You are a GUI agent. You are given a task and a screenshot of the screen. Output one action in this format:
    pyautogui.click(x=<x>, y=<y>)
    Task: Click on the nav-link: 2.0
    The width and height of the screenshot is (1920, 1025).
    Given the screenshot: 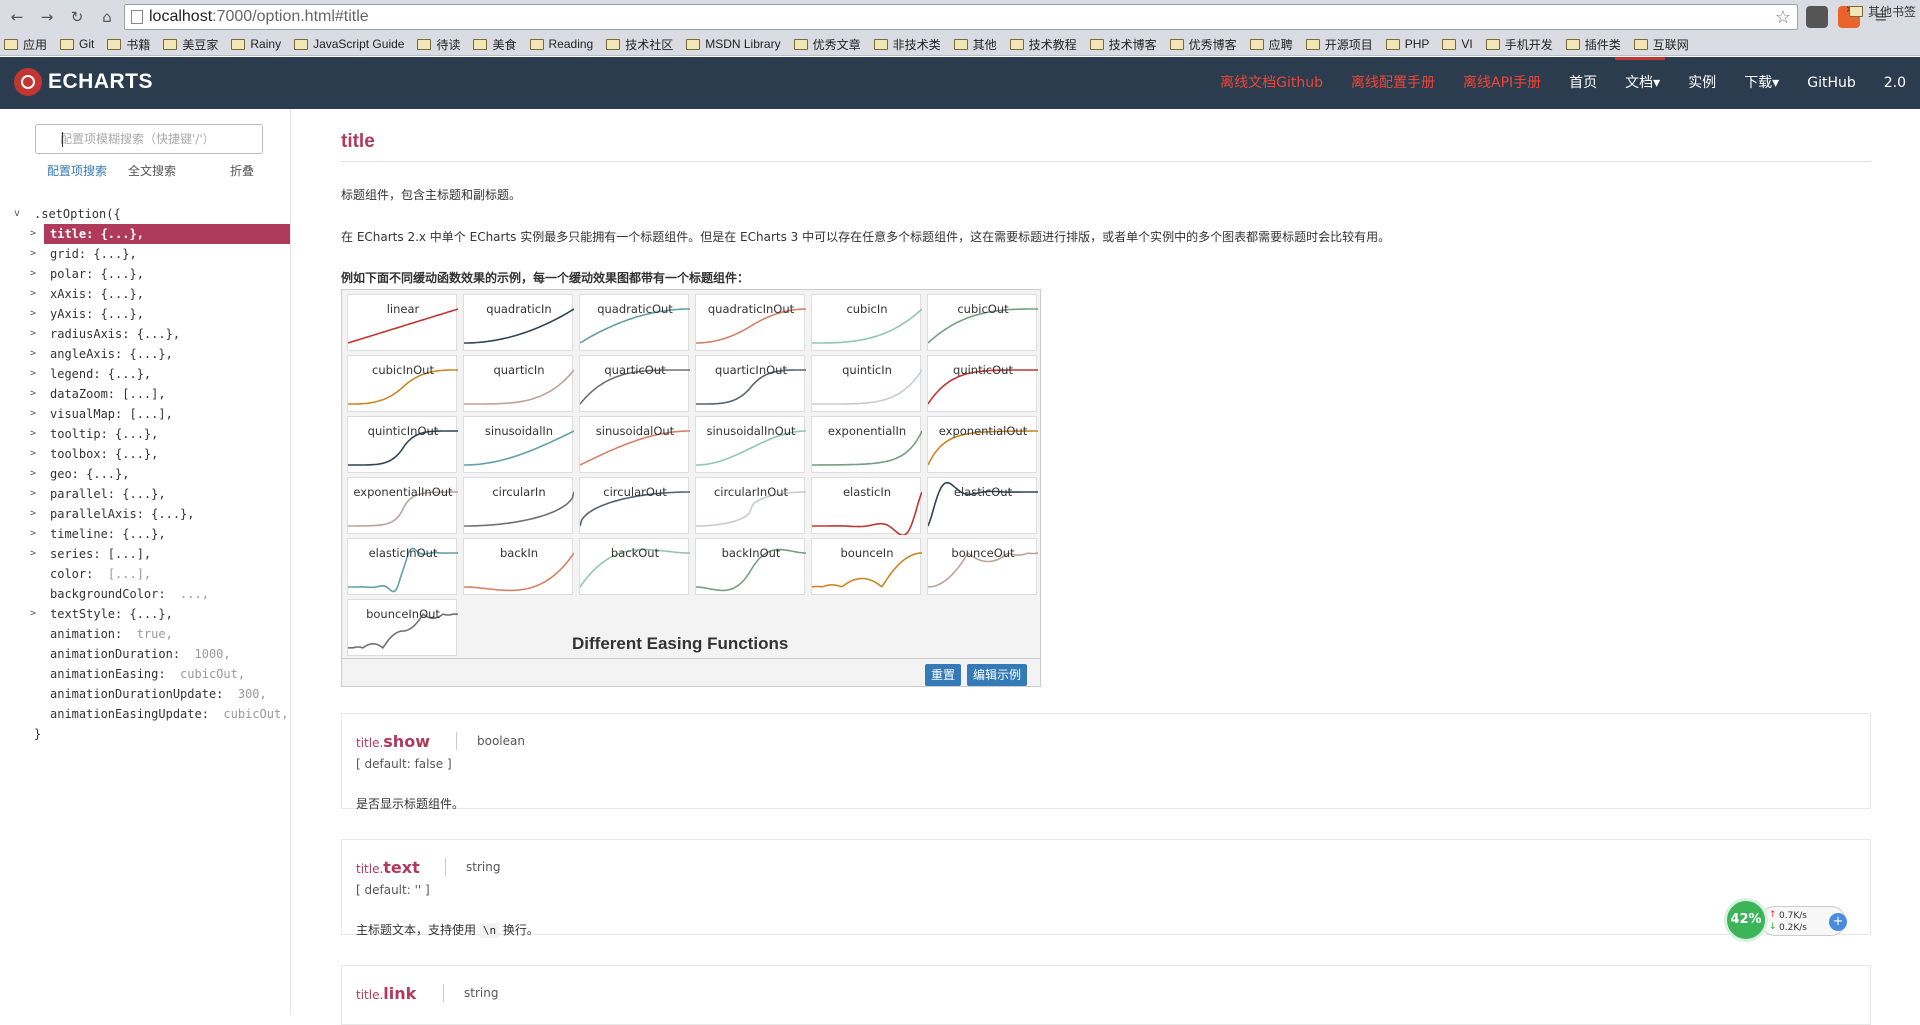 What is the action you would take?
    pyautogui.click(x=1895, y=83)
    